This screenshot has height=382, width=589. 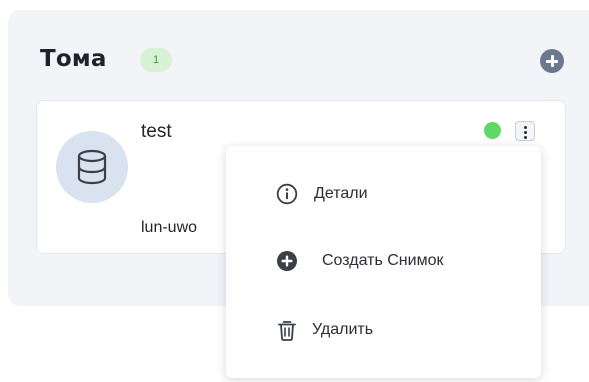 What do you see at coordinates (73, 59) in the screenshot?
I see `panel-title: Тома` at bounding box center [73, 59].